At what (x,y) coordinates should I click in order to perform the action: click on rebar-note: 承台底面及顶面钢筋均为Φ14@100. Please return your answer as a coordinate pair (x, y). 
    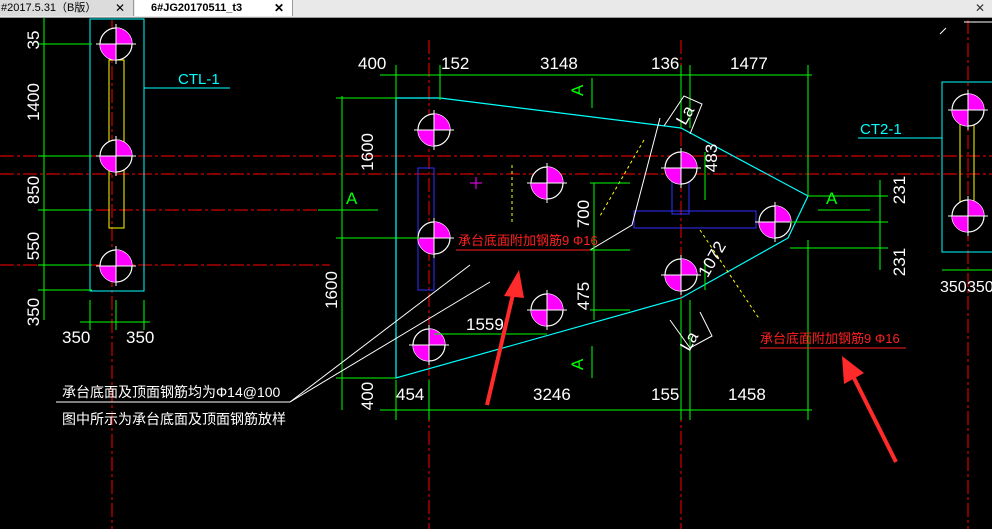
    Looking at the image, I should click on (171, 392).